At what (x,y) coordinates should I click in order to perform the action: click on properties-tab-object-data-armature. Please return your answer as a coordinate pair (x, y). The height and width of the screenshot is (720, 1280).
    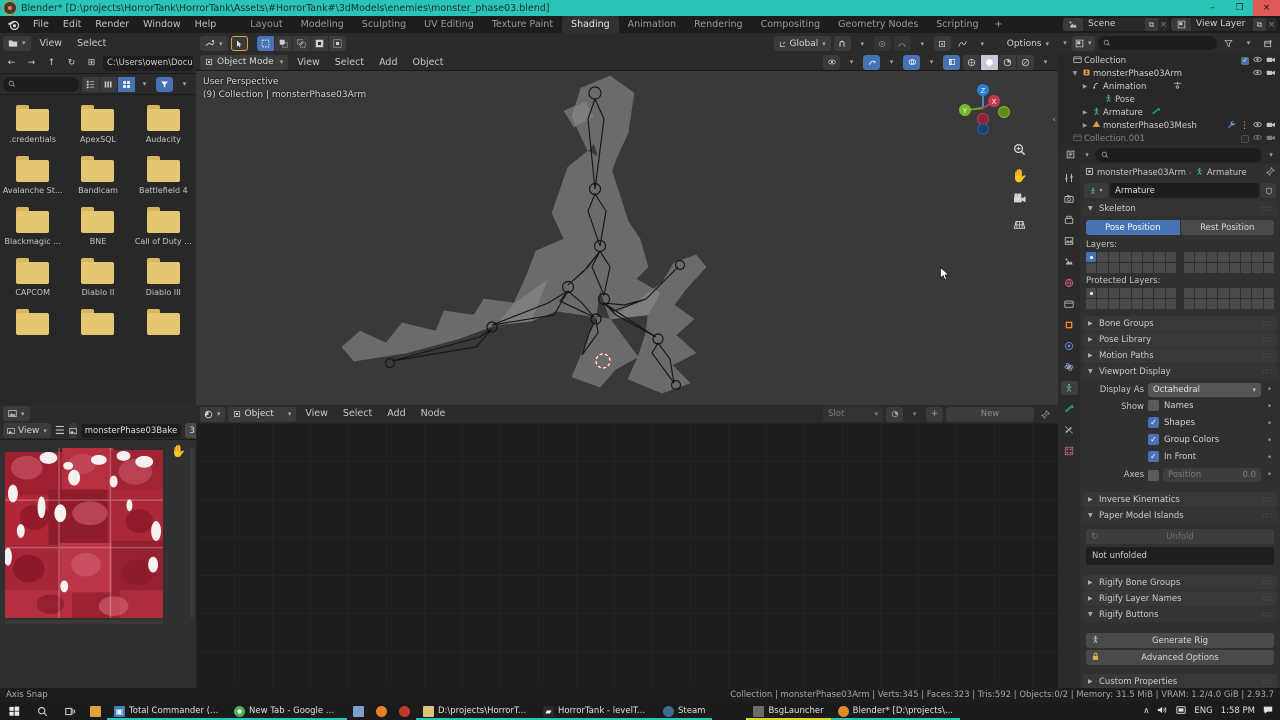
    Looking at the image, I should click on (1069, 388).